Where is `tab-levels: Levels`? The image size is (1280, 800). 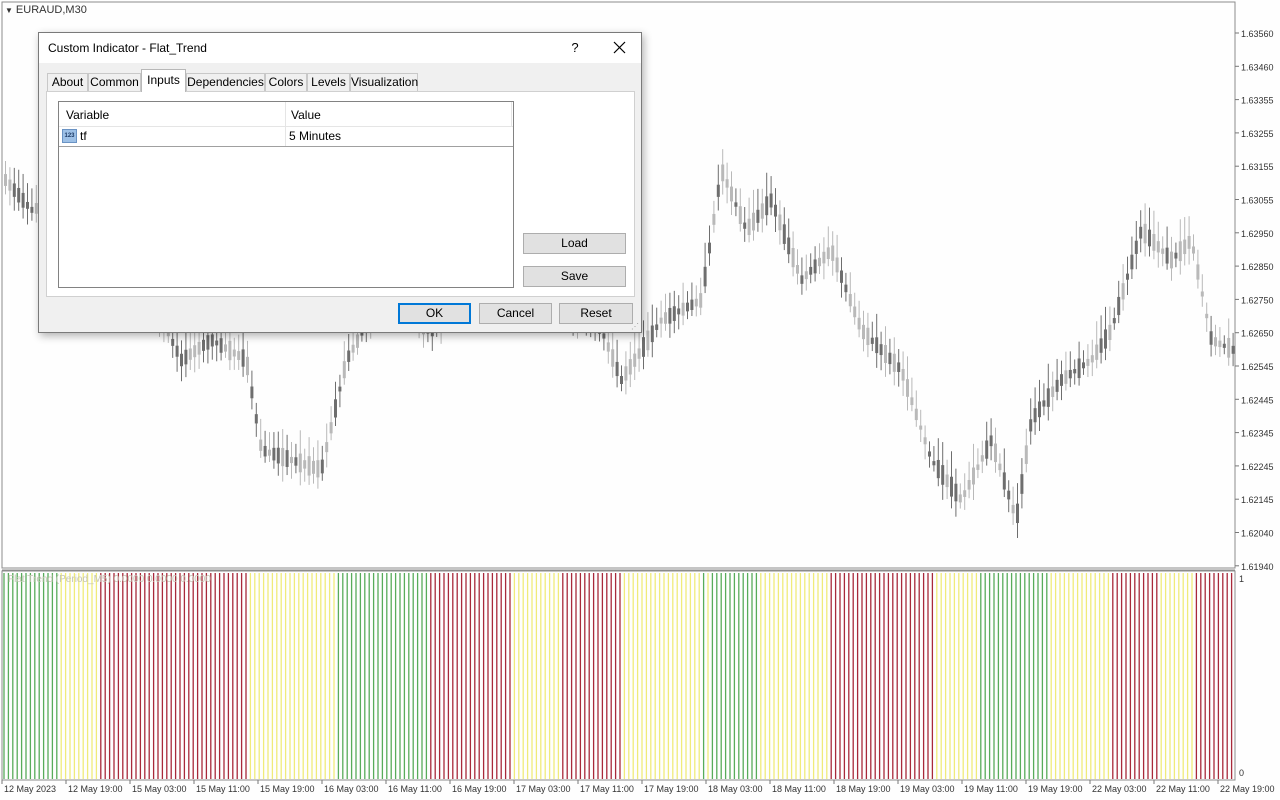
tab-levels: Levels is located at coordinates (328, 82).